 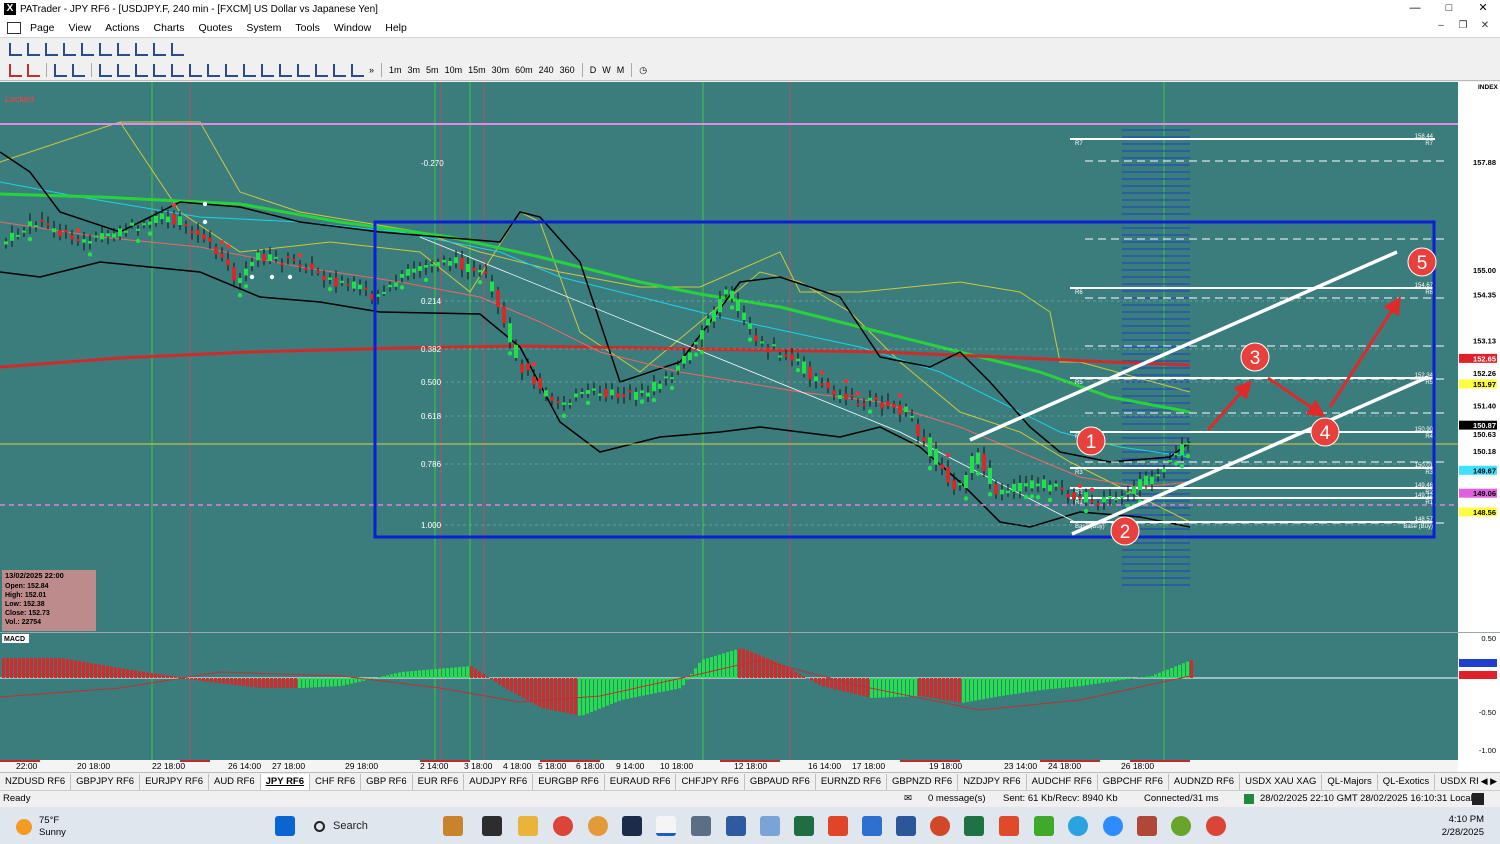 What do you see at coordinates (105, 70) in the screenshot?
I see `pointer-icon` at bounding box center [105, 70].